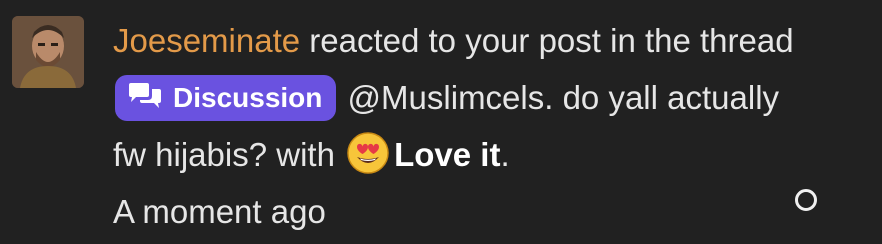  I want to click on with-text: with, so click(306, 154).